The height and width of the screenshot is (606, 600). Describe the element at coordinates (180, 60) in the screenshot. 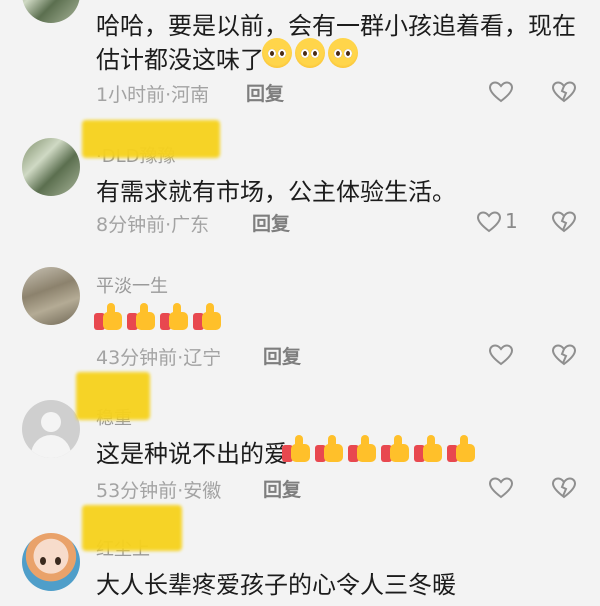

I see `comment-text-line2: 估计都没这味了` at that location.